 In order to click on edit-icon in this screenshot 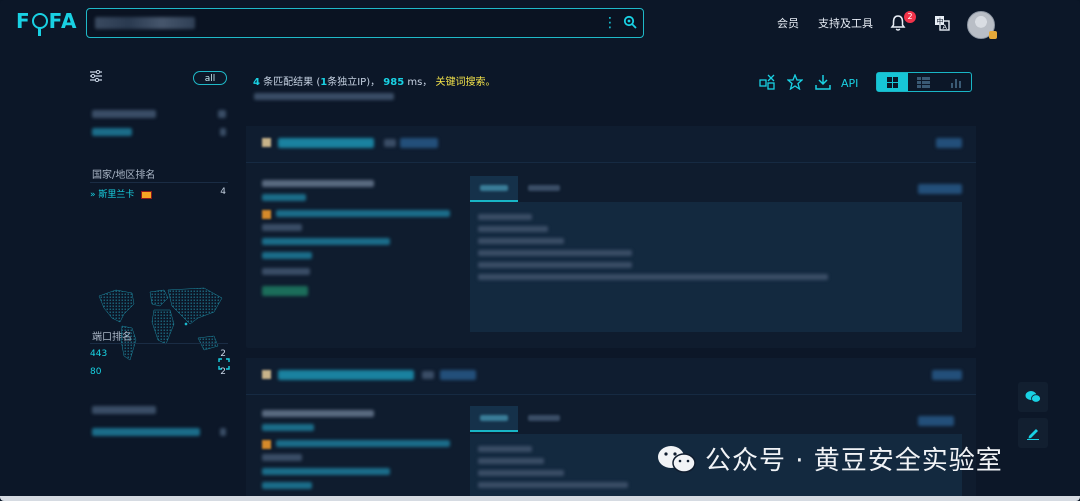, I will do `click(1033, 434)`.